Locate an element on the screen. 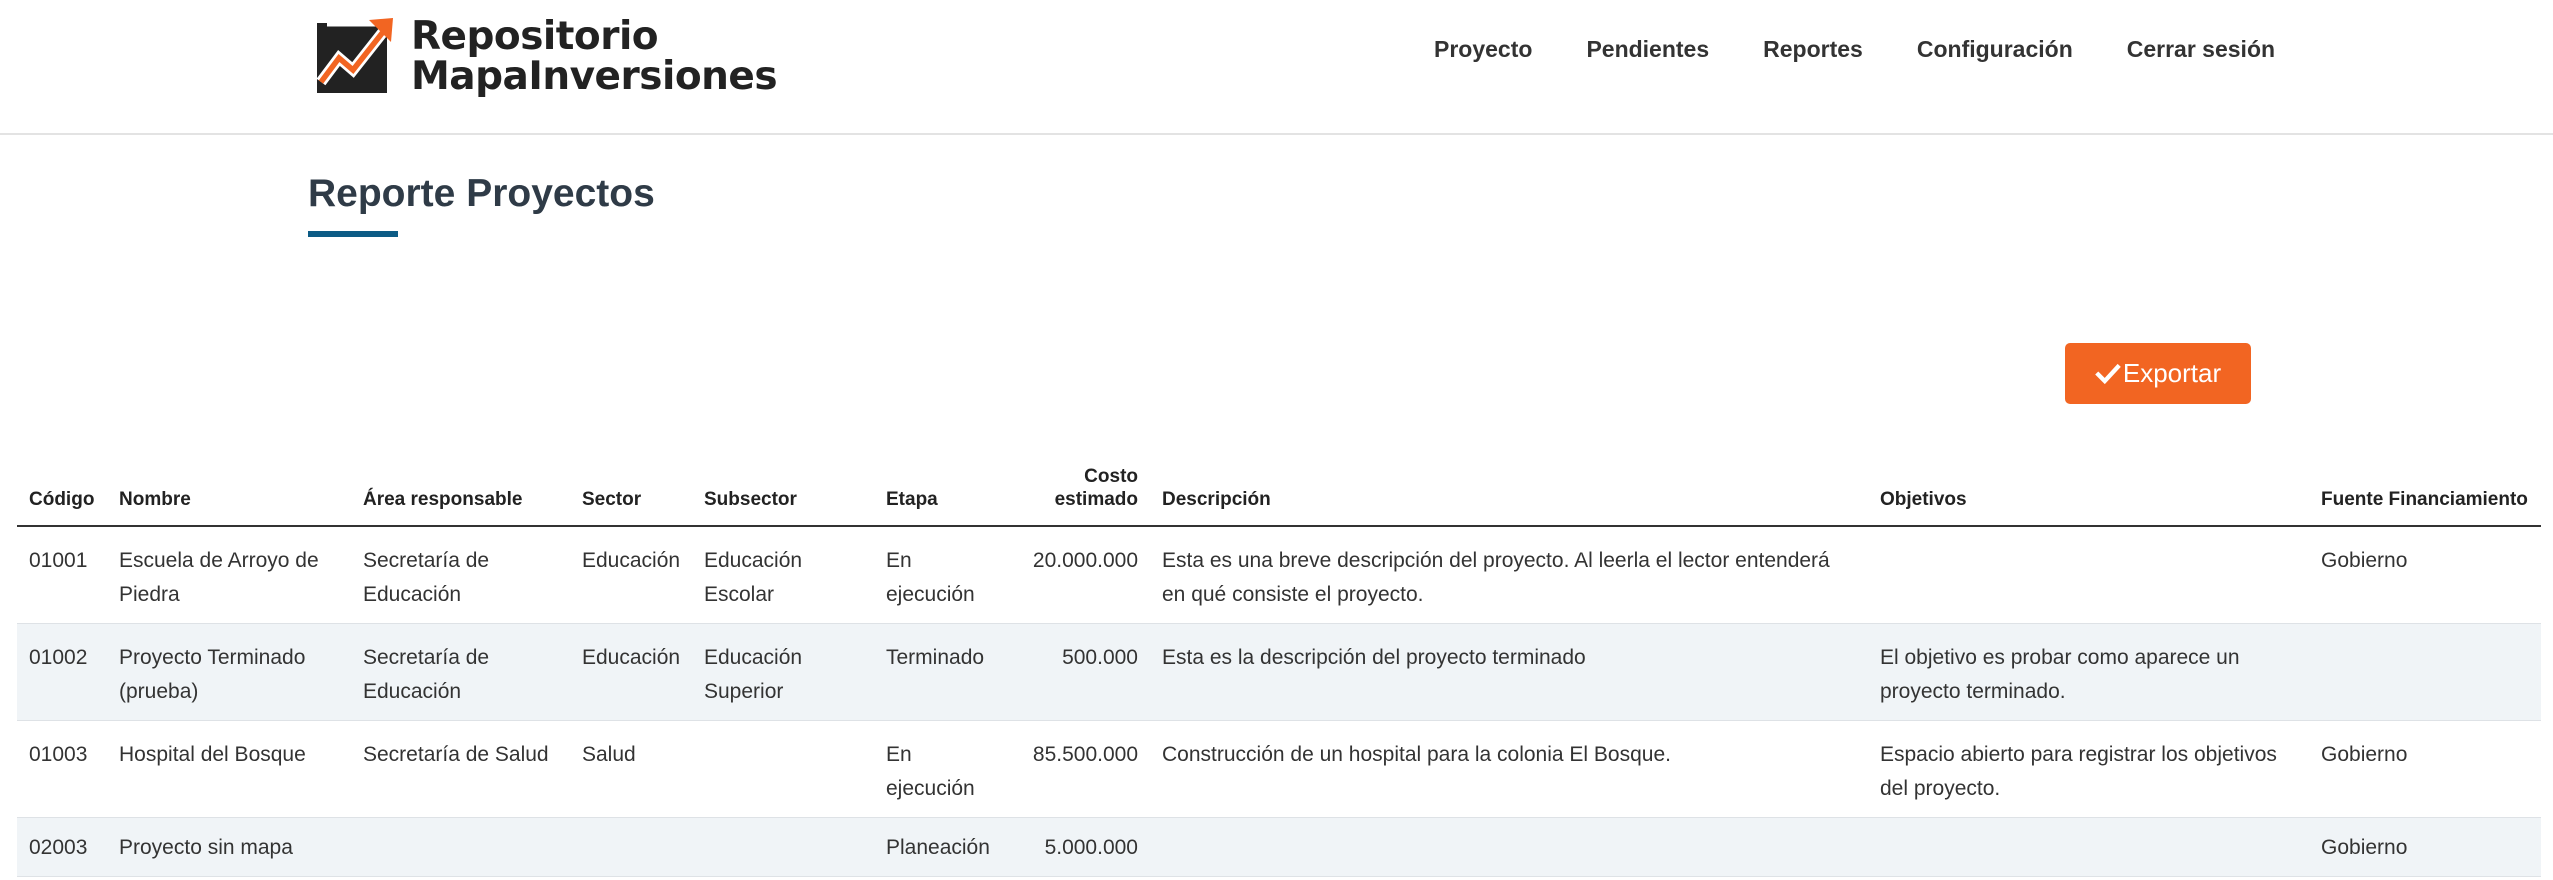  column-header-subsector: Subsector is located at coordinates (783, 493).